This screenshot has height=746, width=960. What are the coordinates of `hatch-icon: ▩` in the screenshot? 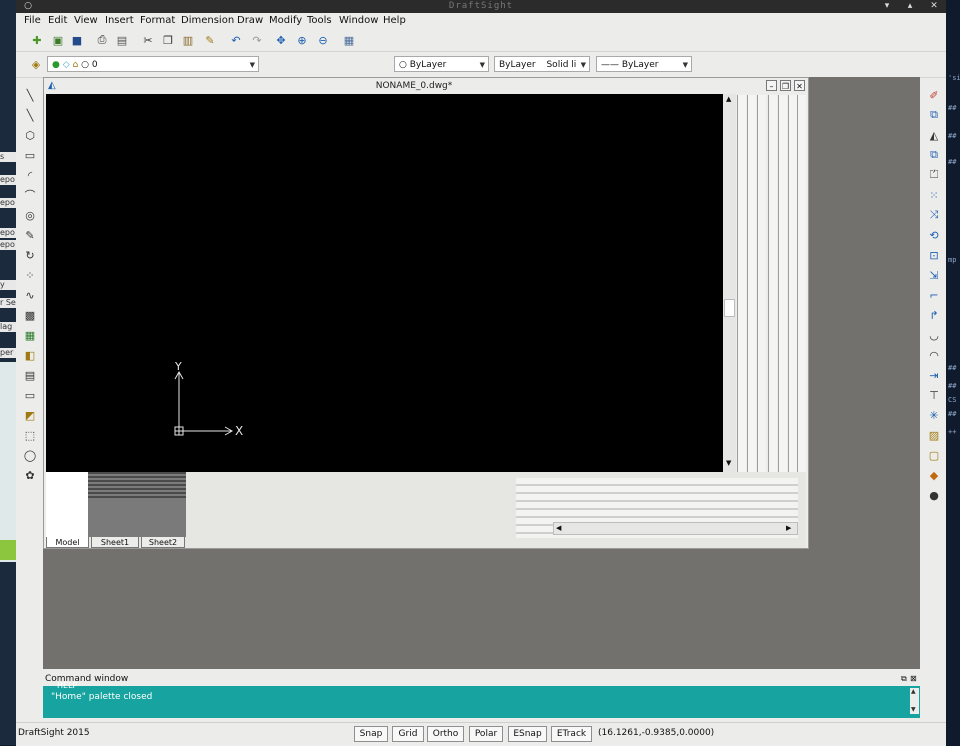 It's located at (30, 315).